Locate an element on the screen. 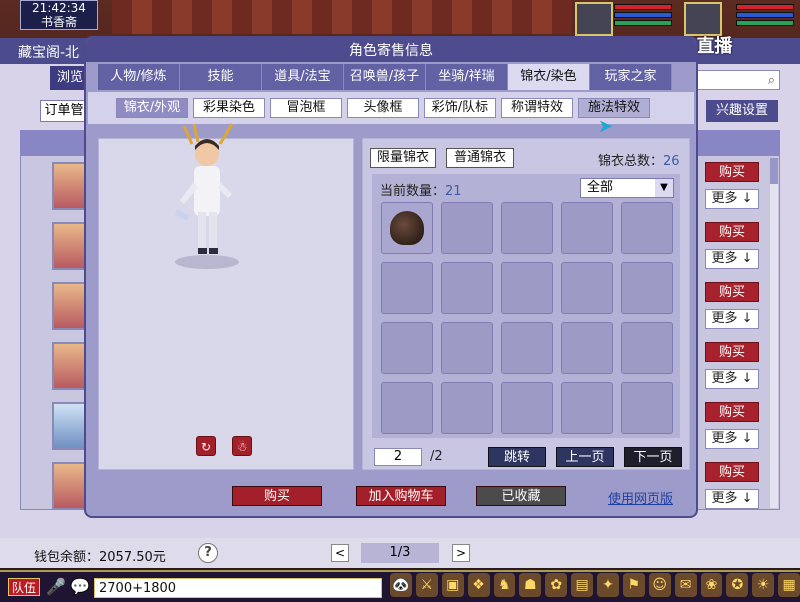 This screenshot has height=602, width=800. tab-player-home: 玩家之家 is located at coordinates (631, 77).